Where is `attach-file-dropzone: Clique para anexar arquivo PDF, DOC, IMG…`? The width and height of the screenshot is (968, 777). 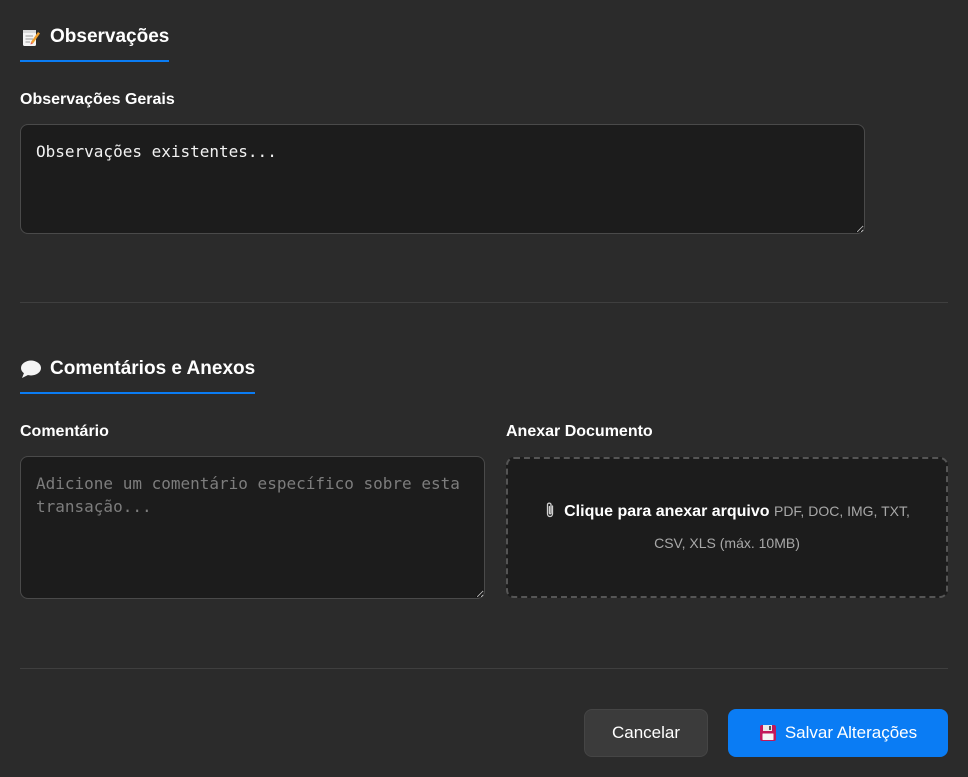 attach-file-dropzone: Clique para anexar arquivo PDF, DOC, IMG… is located at coordinates (727, 527).